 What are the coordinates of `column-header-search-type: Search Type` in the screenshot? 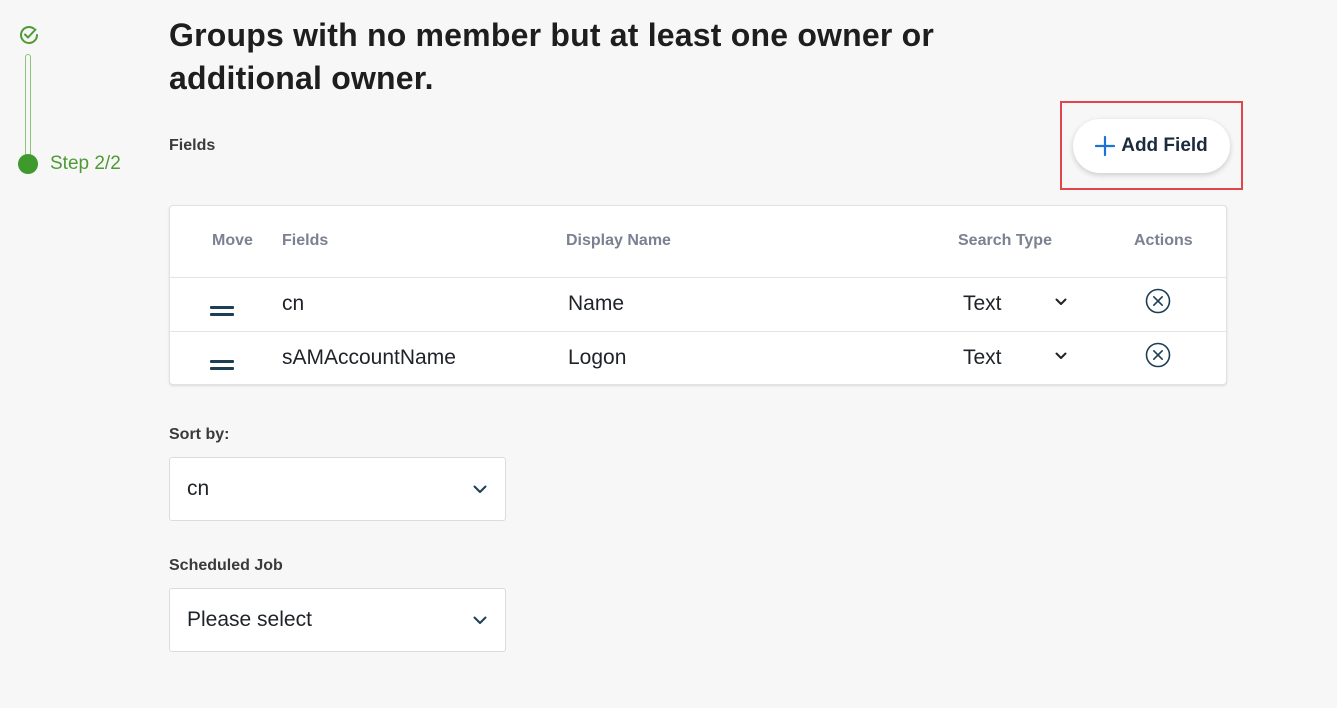 It's located at (1005, 240).